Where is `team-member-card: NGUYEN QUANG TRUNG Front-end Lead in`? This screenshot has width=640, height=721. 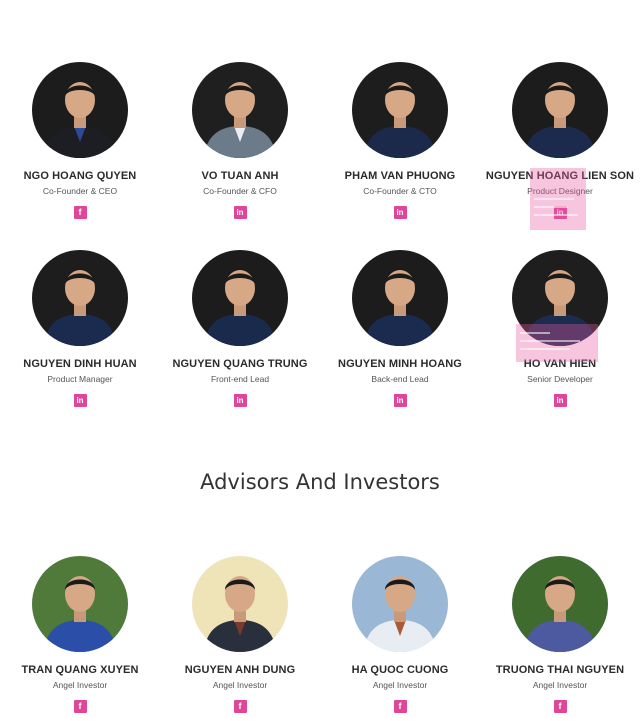 team-member-card: NGUYEN QUANG TRUNG Front-end Lead in is located at coordinates (240, 328).